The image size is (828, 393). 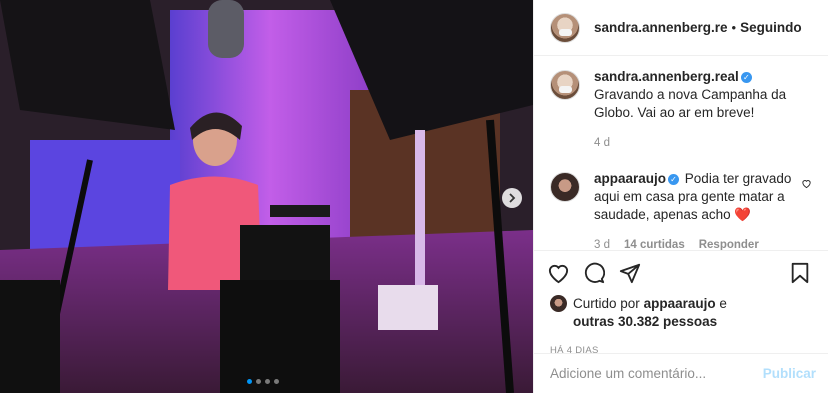 I want to click on post-header: sandra.annenberg.re • Seguindo, so click(x=681, y=28).